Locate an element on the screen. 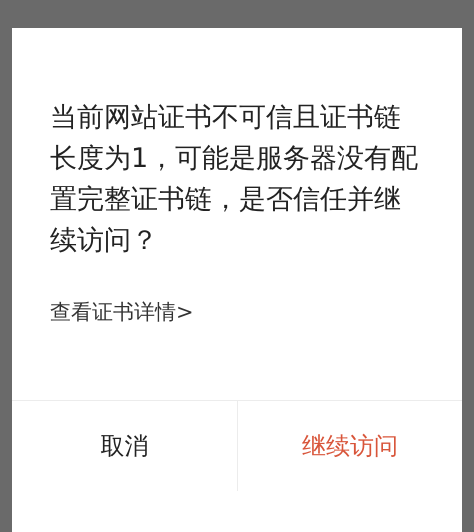 This screenshot has width=474, height=532. certificate-details-link: 查看证书详情> is located at coordinates (122, 312).